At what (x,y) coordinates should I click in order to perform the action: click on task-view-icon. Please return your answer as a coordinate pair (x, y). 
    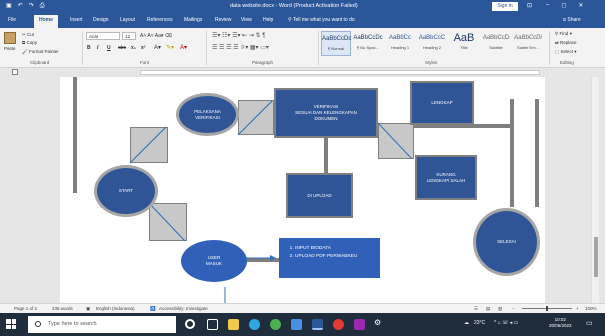
    Looking at the image, I should click on (212, 324).